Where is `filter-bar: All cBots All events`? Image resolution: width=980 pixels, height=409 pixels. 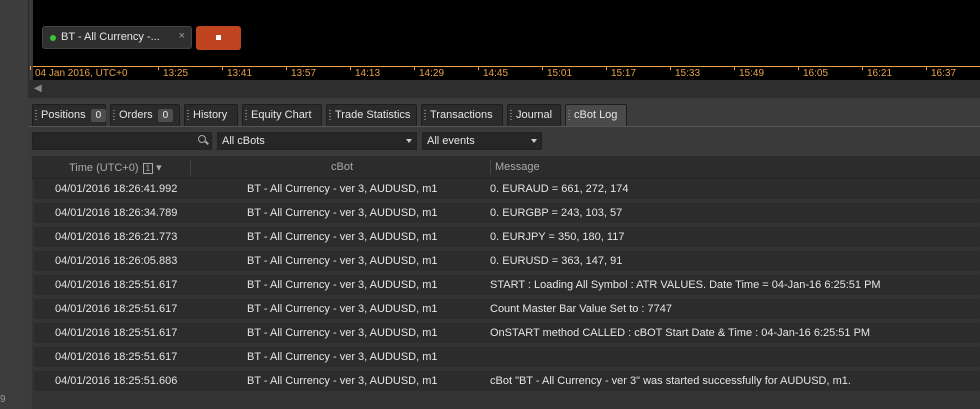 filter-bar: All cBots All events is located at coordinates (504, 140).